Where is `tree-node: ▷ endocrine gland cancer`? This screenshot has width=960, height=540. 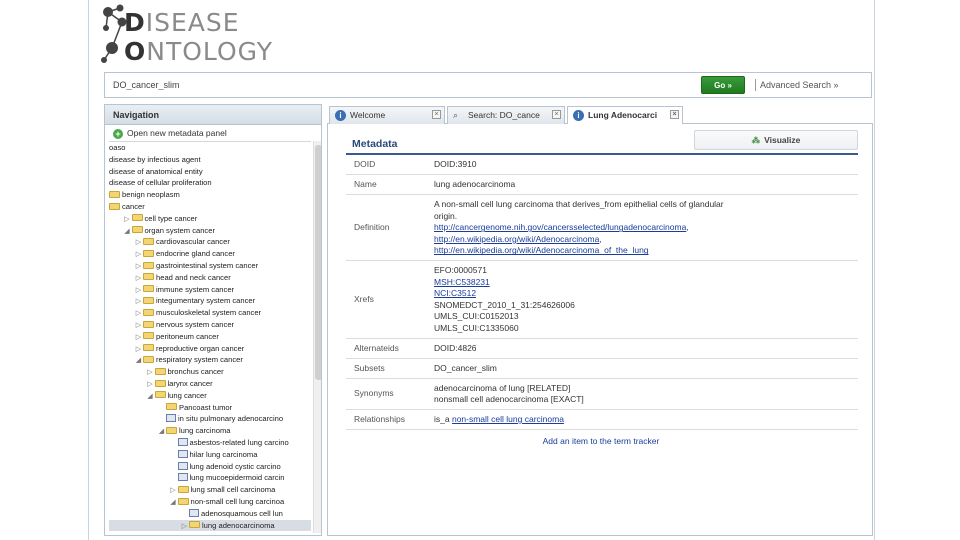
tree-node: ▷ endocrine gland cancer is located at coordinates (184, 254).